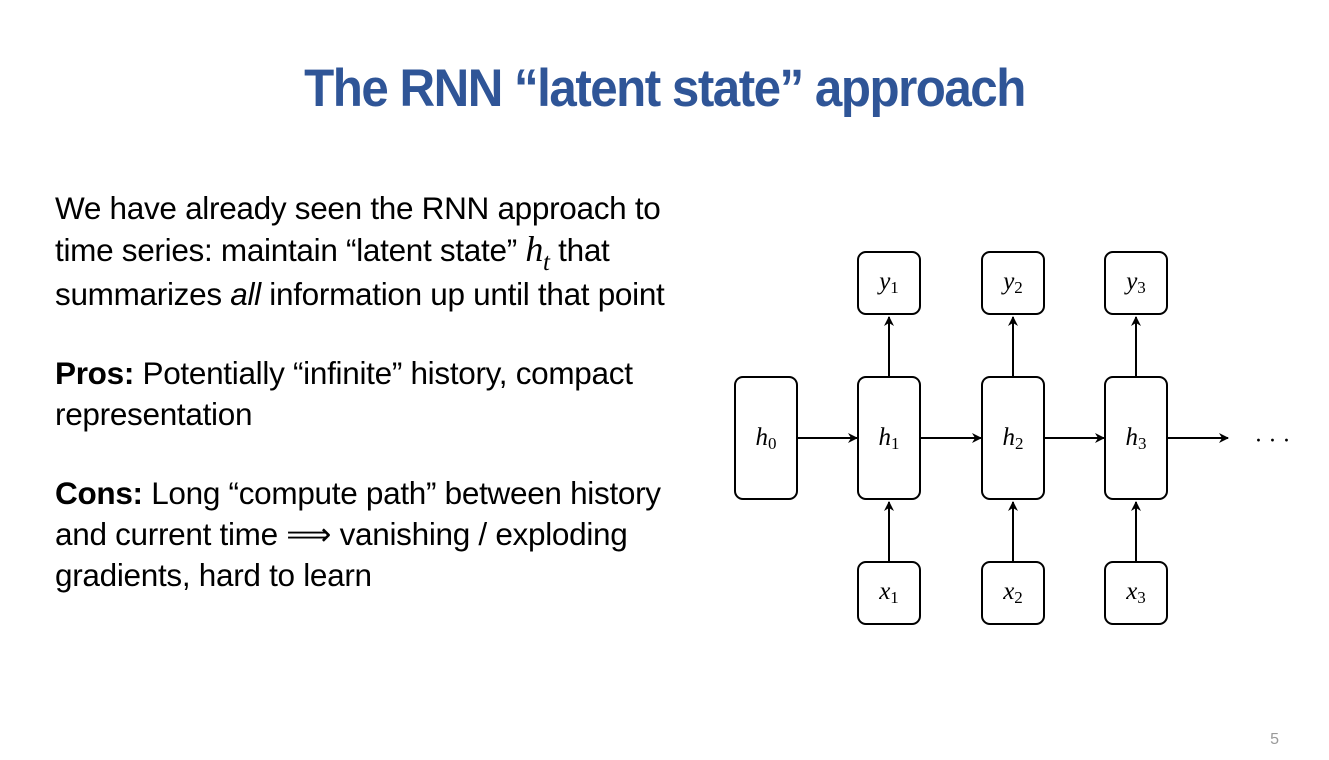 This screenshot has width=1329, height=760. I want to click on cons-label: Cons:, so click(99, 493).